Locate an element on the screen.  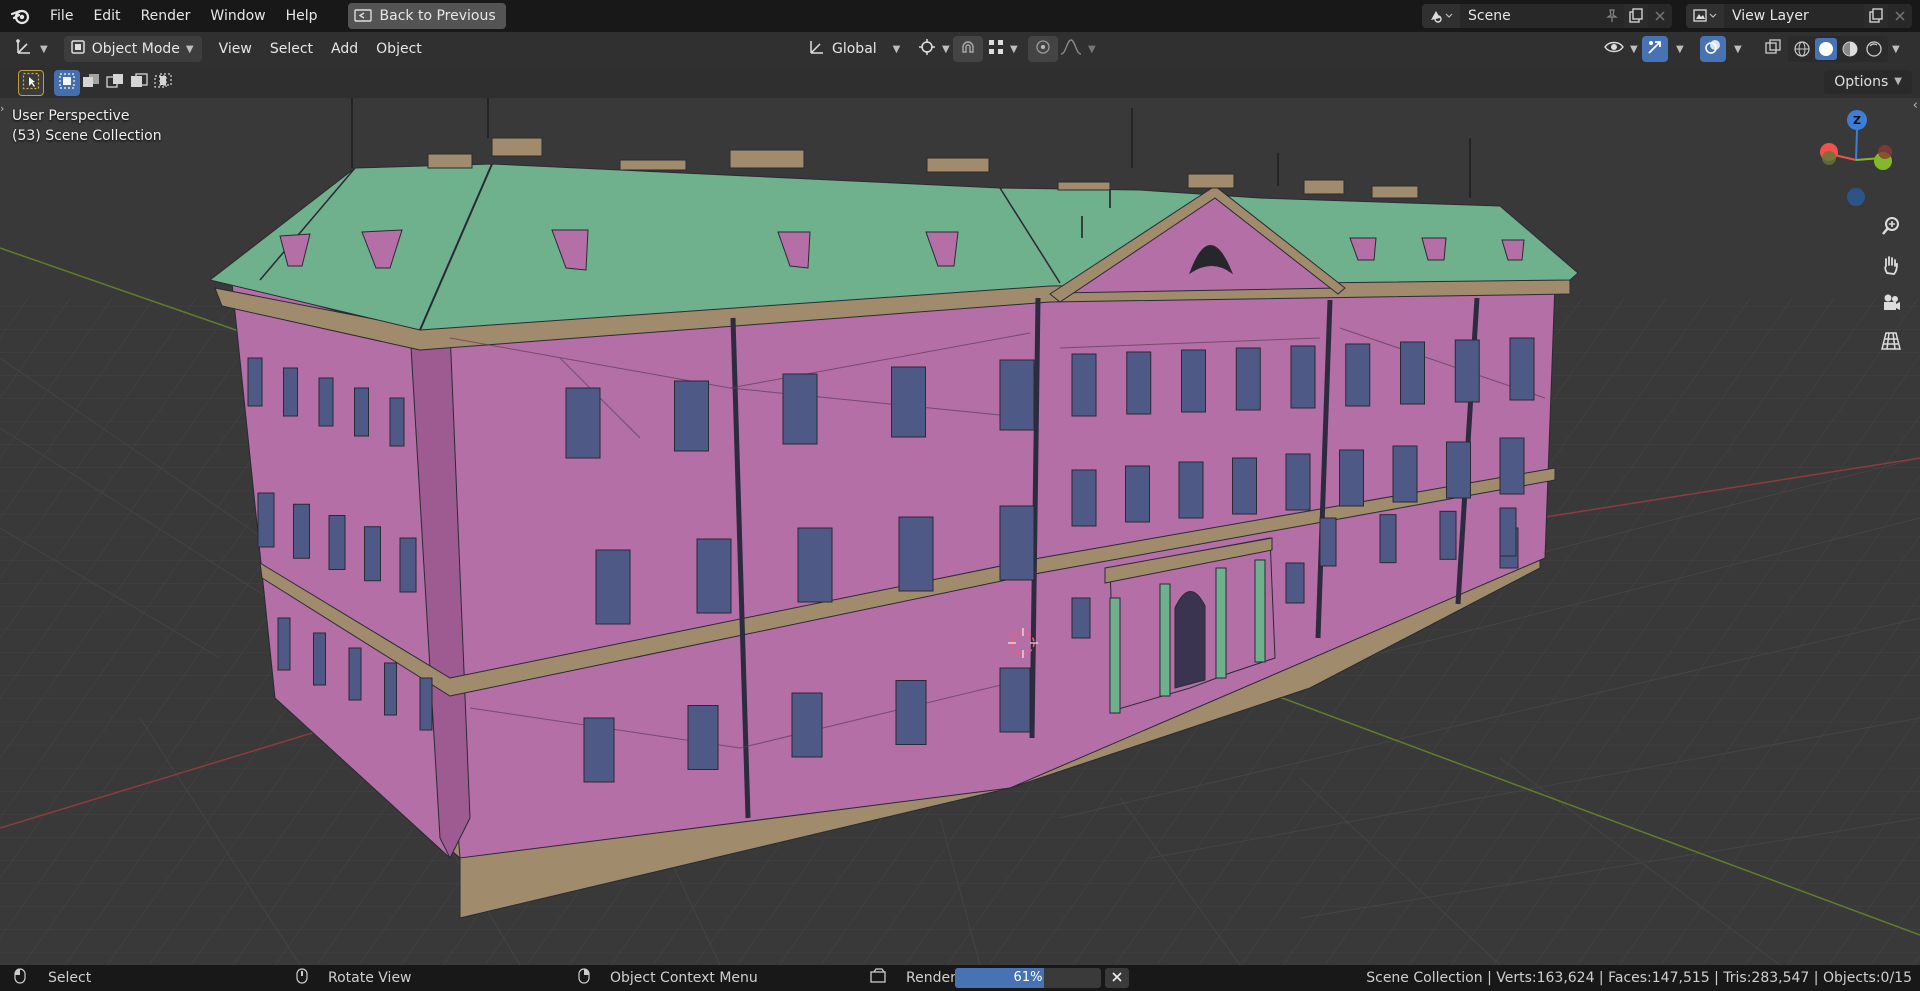
solid-shading-icon is located at coordinates (1826, 49).